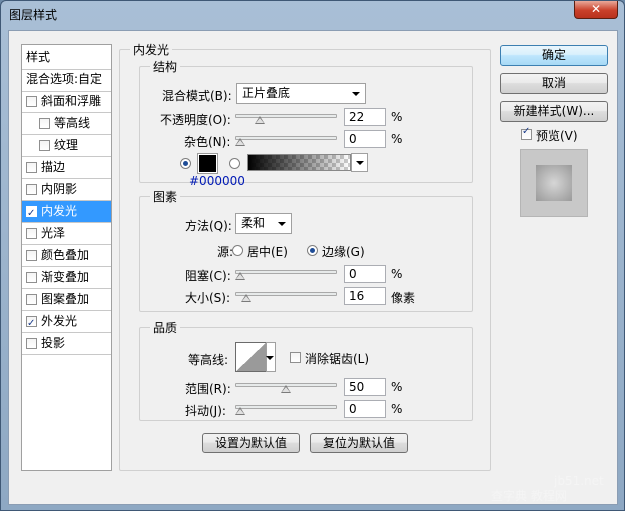  Describe the element at coordinates (286, 116) in the screenshot. I see `opacity-slider` at that location.